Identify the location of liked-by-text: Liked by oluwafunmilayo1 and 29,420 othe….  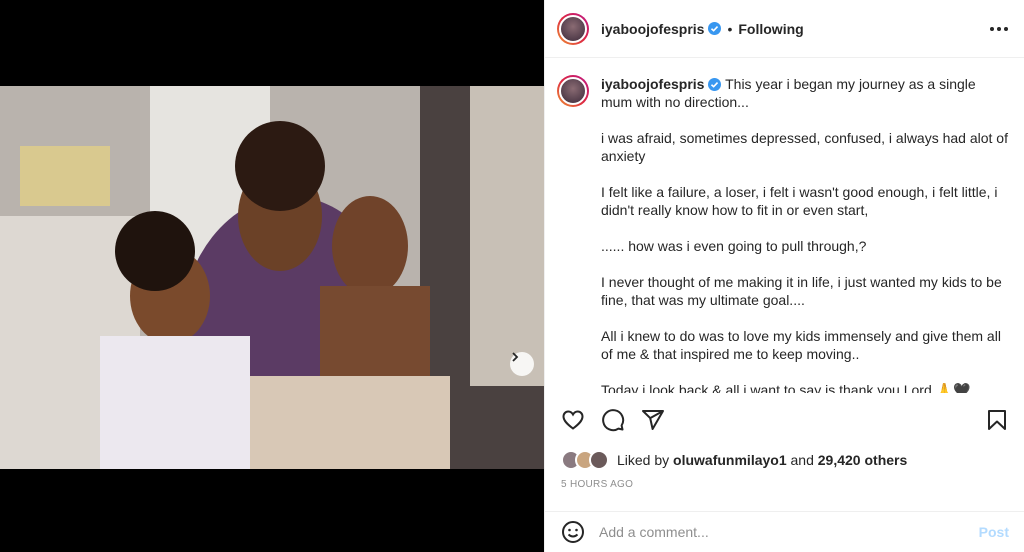
(762, 460).